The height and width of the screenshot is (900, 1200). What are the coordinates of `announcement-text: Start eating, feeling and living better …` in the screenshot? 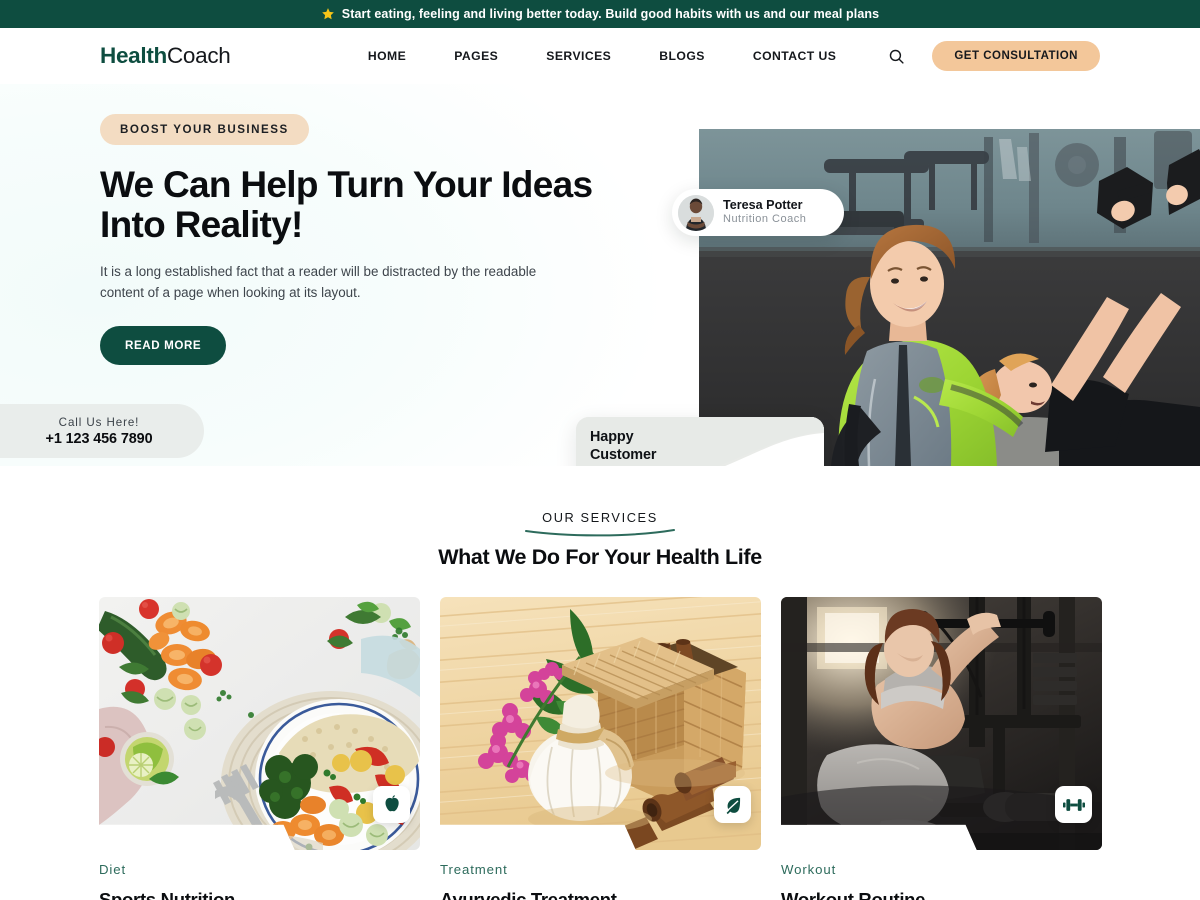 It's located at (610, 14).